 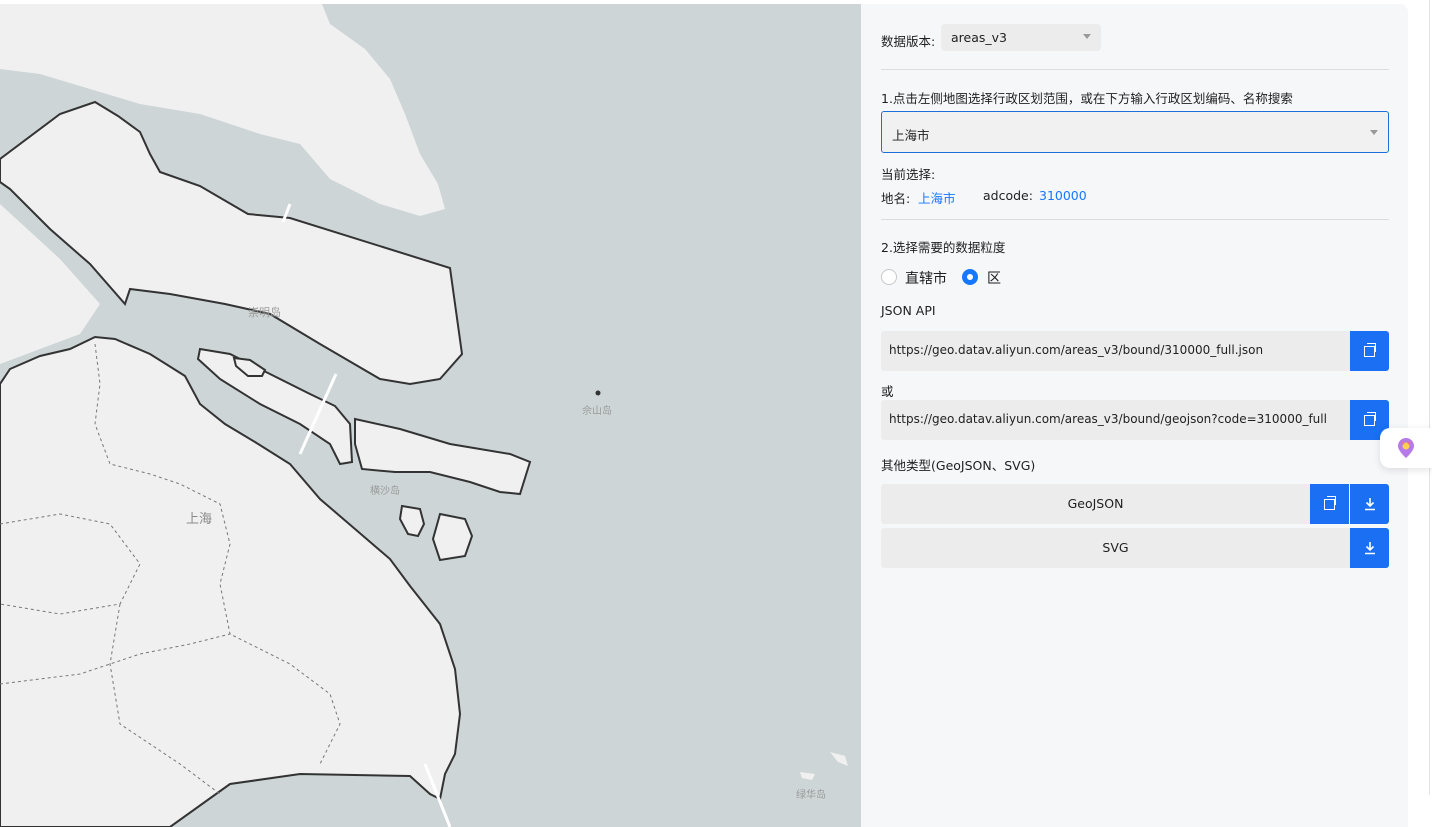 What do you see at coordinates (970, 277) in the screenshot?
I see `radio-district` at bounding box center [970, 277].